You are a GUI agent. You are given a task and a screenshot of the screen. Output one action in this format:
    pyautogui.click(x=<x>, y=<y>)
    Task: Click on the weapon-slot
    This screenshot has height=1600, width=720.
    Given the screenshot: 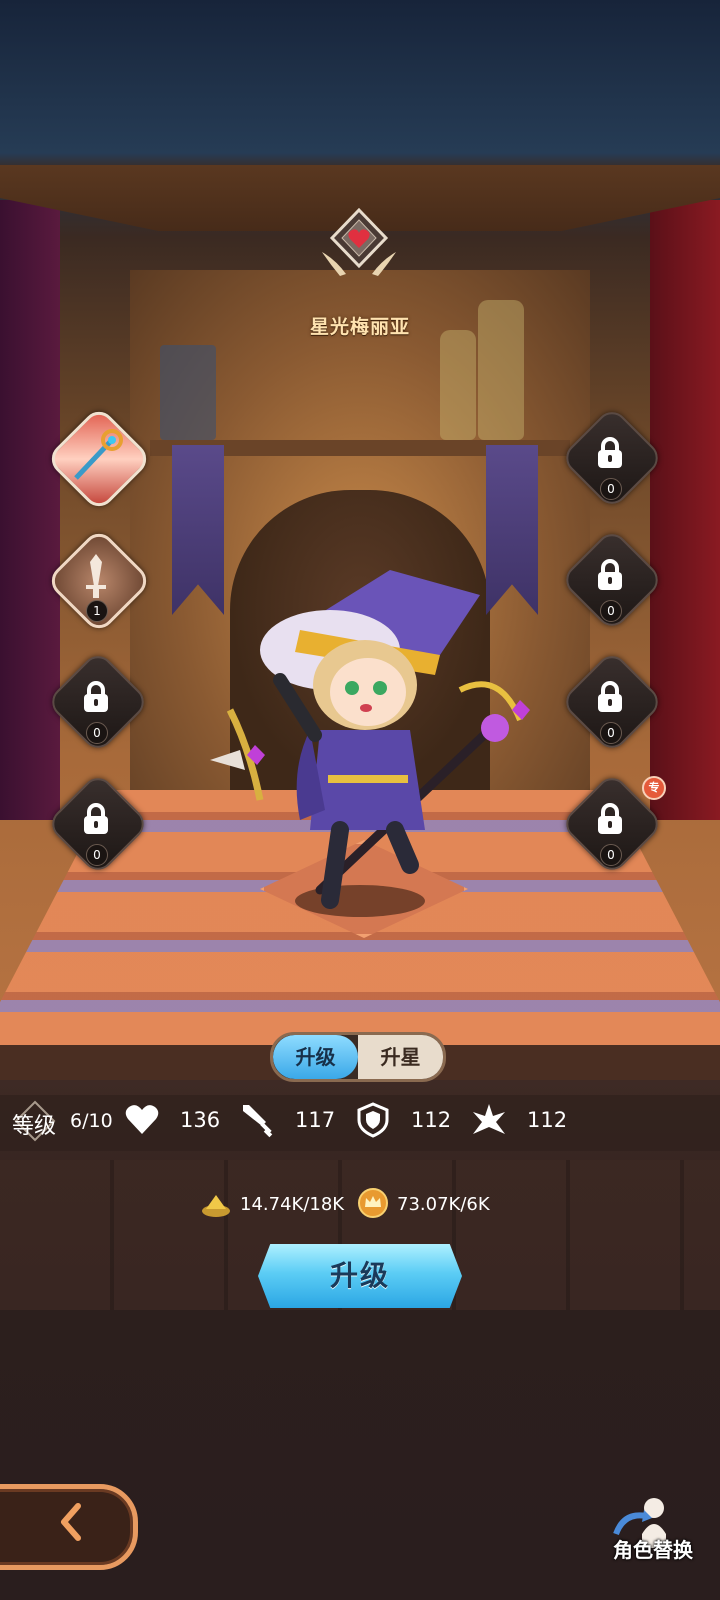 What is the action you would take?
    pyautogui.click(x=99, y=459)
    